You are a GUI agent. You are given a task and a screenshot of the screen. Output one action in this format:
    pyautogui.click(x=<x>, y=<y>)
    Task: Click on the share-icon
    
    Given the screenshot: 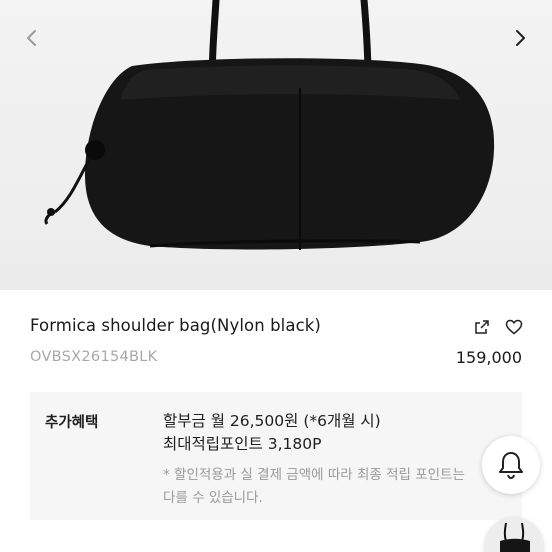 What is the action you would take?
    pyautogui.click(x=482, y=327)
    